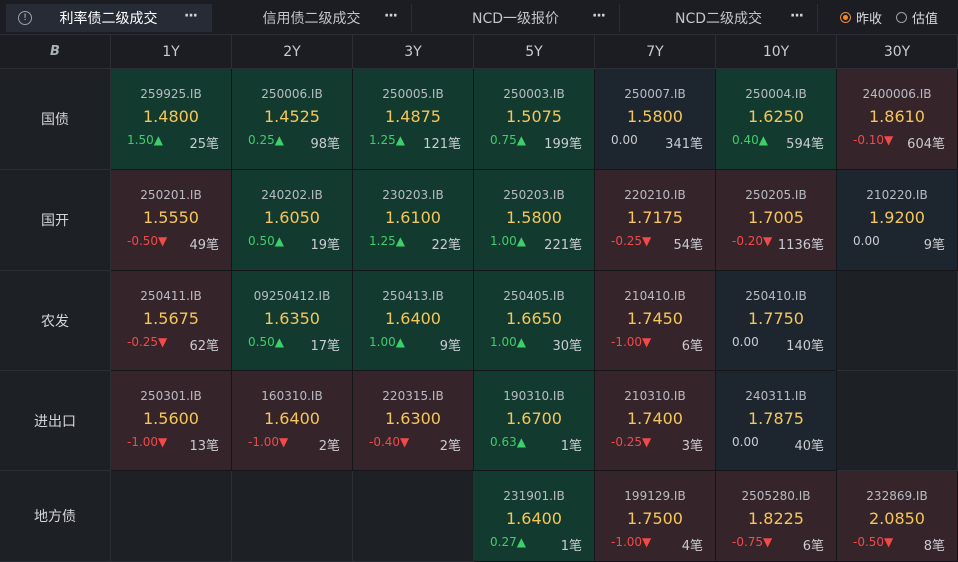 The image size is (958, 562). I want to click on row-header: 地方债, so click(55, 516).